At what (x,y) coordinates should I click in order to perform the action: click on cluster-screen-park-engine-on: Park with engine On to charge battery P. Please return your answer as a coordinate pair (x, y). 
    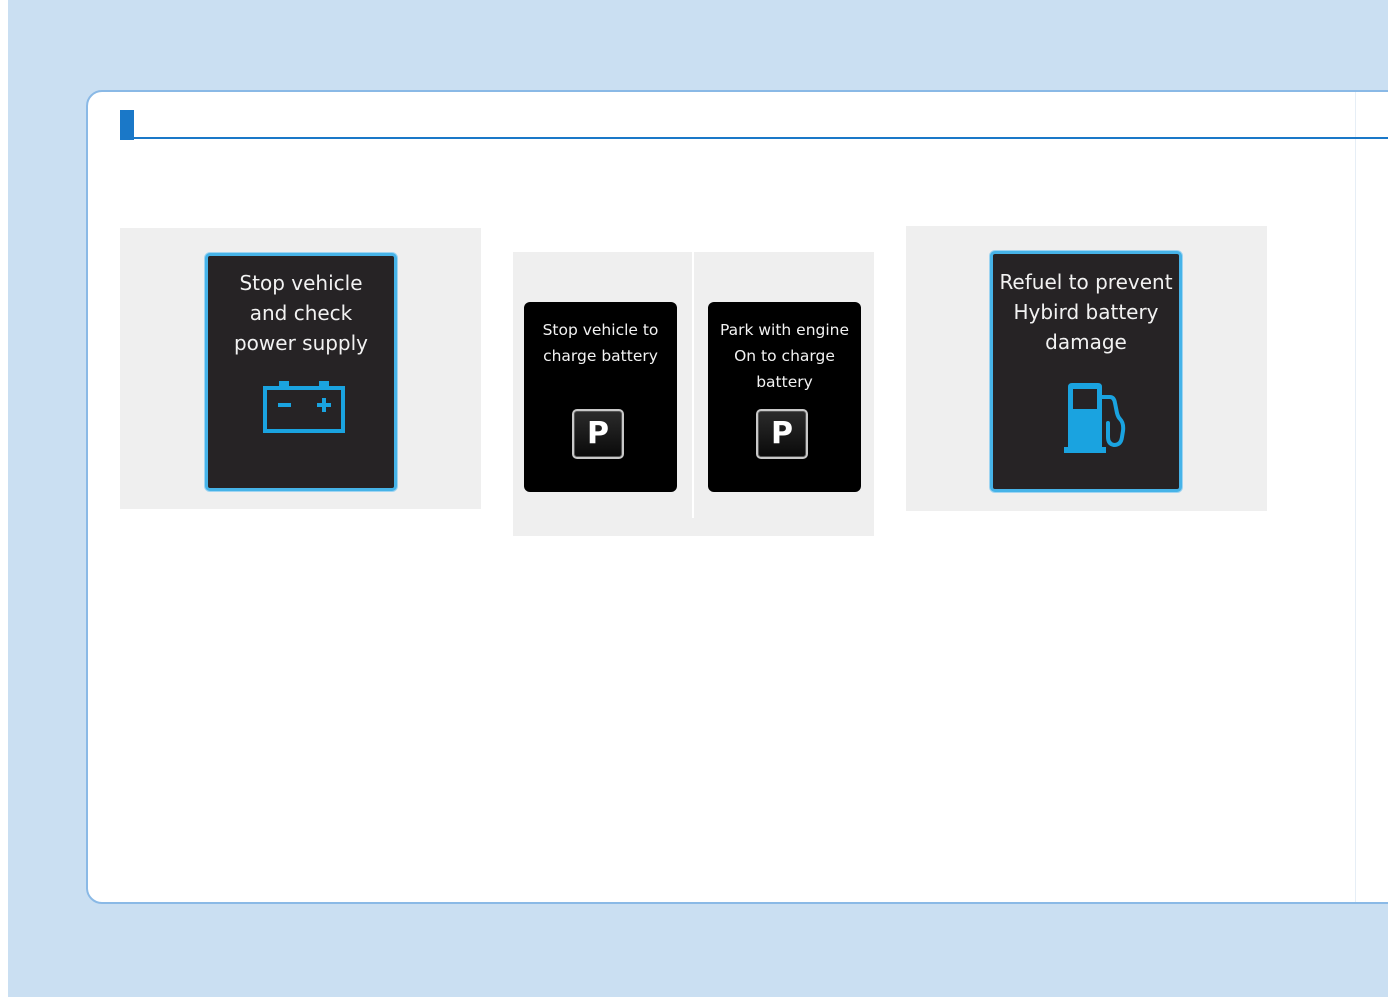
    Looking at the image, I should click on (784, 397).